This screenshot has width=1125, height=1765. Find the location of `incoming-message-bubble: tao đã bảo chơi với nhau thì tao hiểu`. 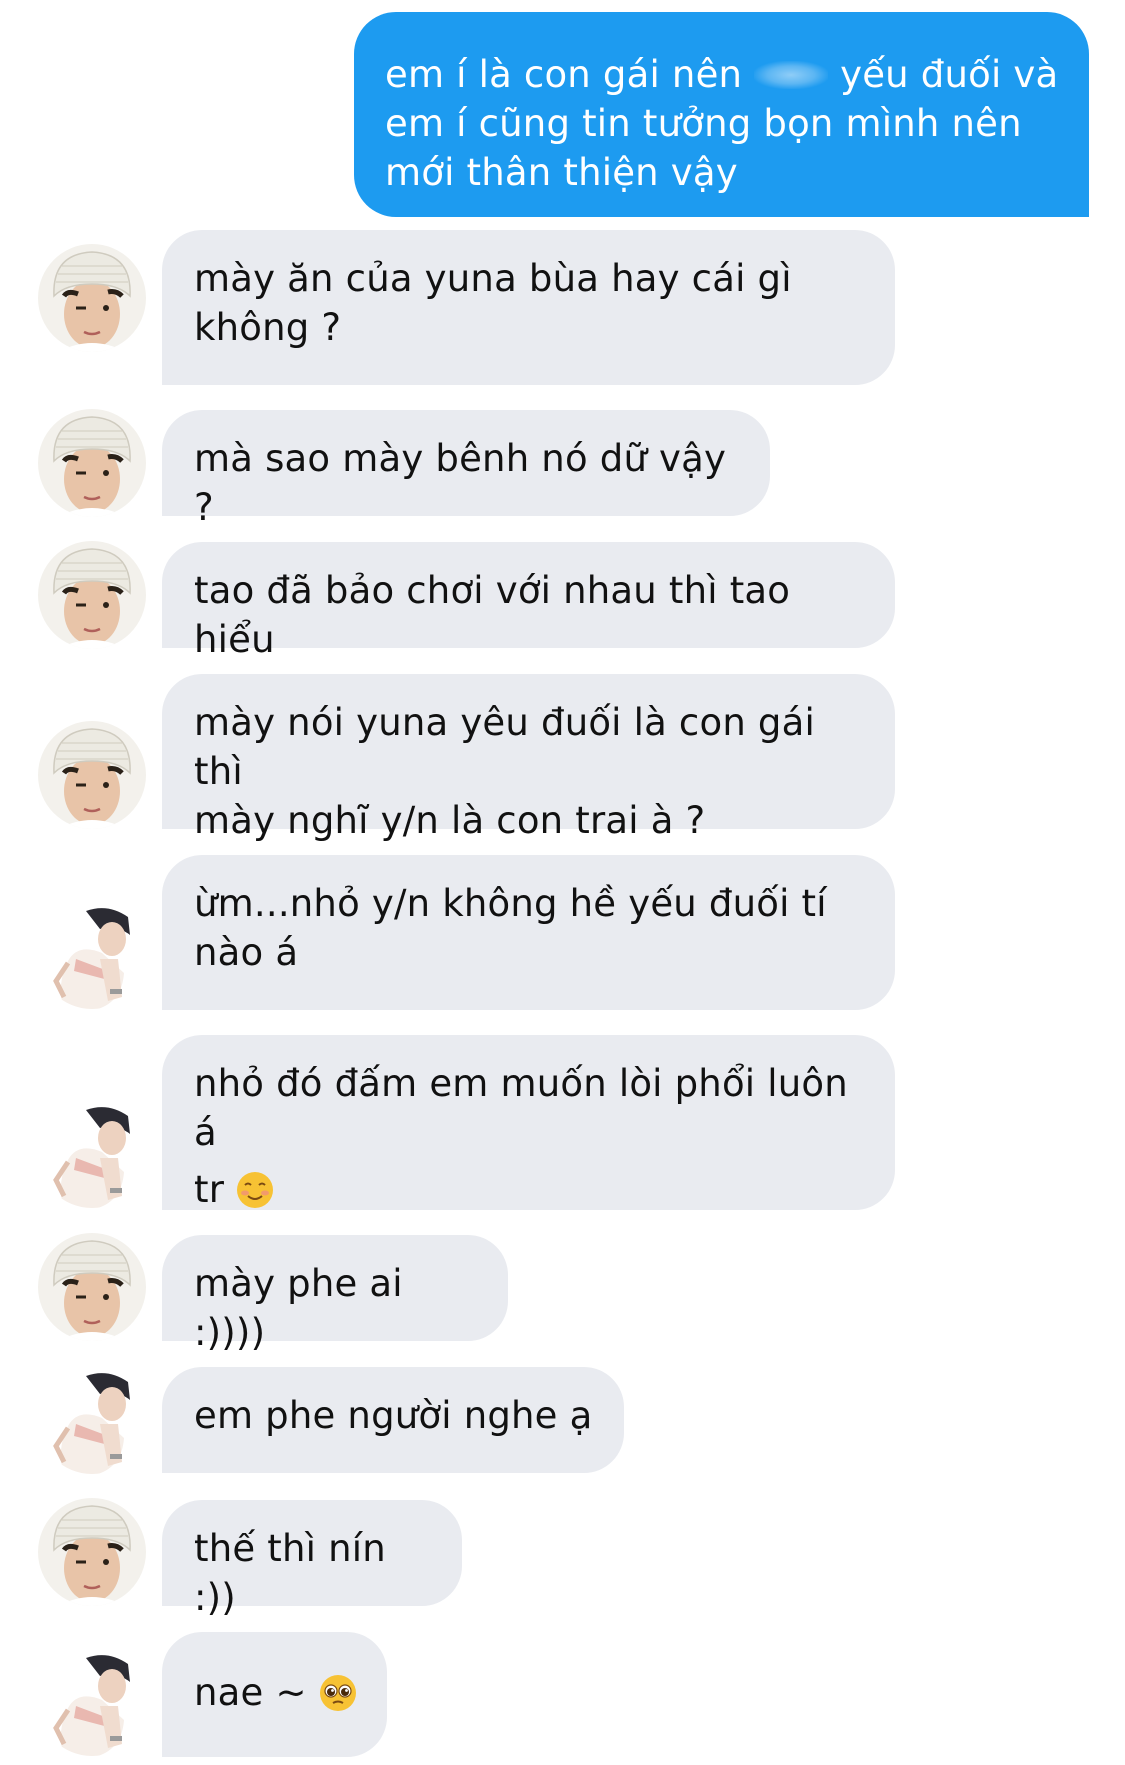

incoming-message-bubble: tao đã bảo chơi với nhau thì tao hiểu is located at coordinates (528, 601).